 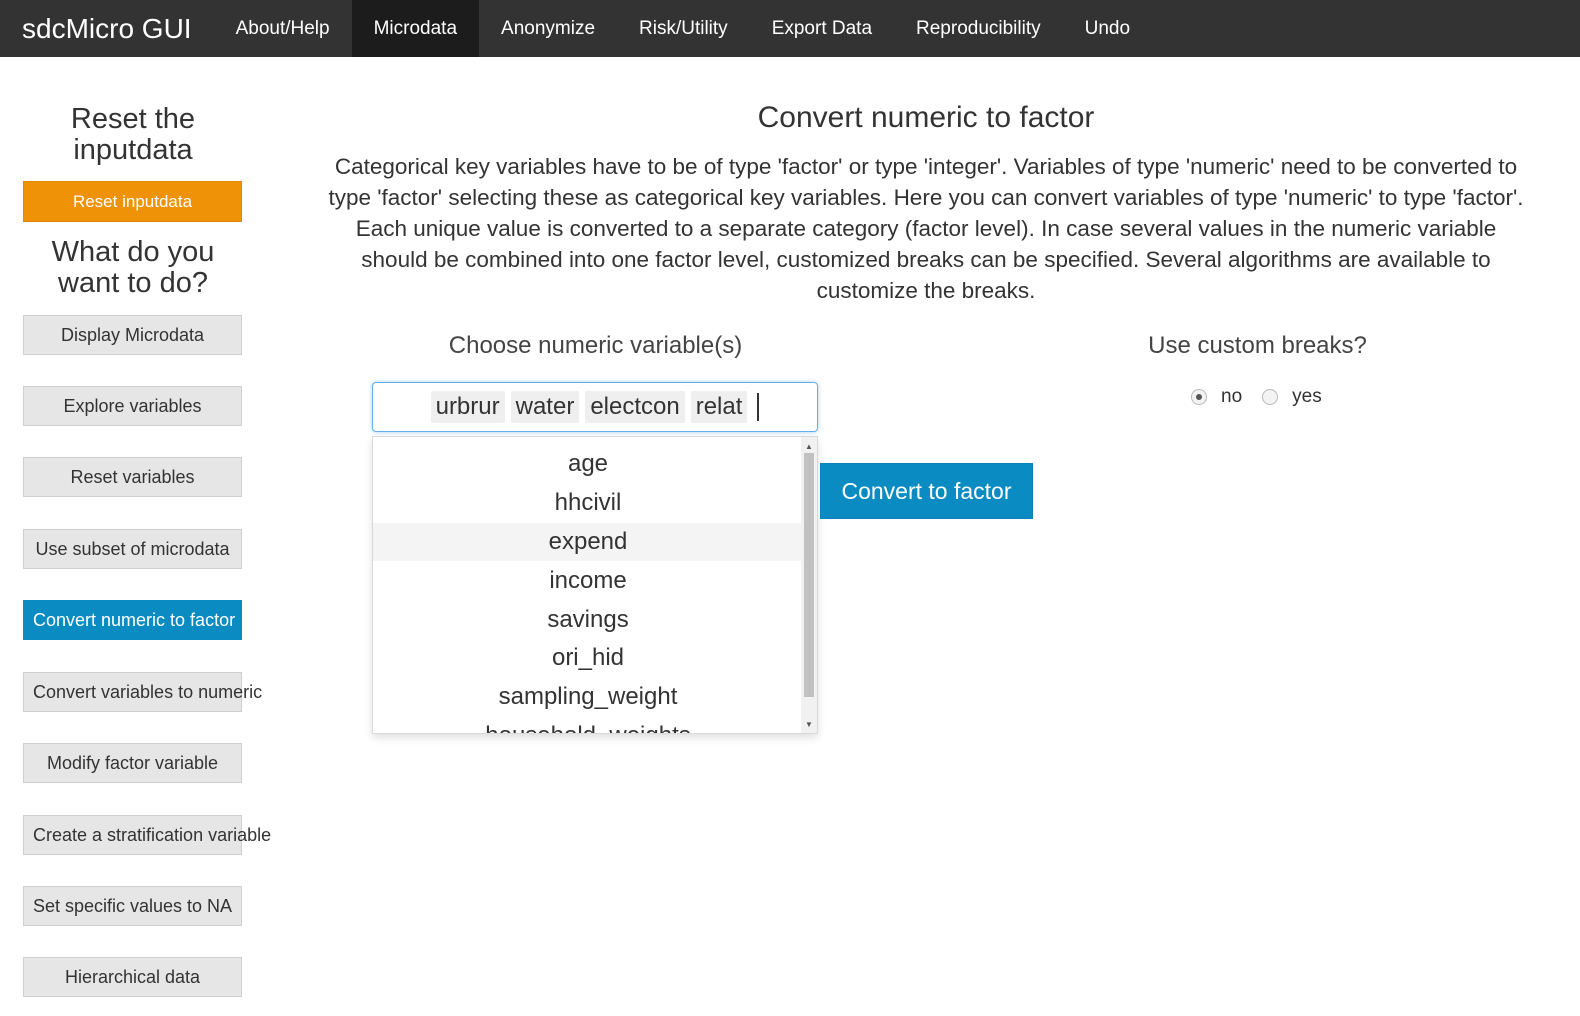 What do you see at coordinates (132, 906) in the screenshot?
I see `set-values-na-button: Set specific values to NA` at bounding box center [132, 906].